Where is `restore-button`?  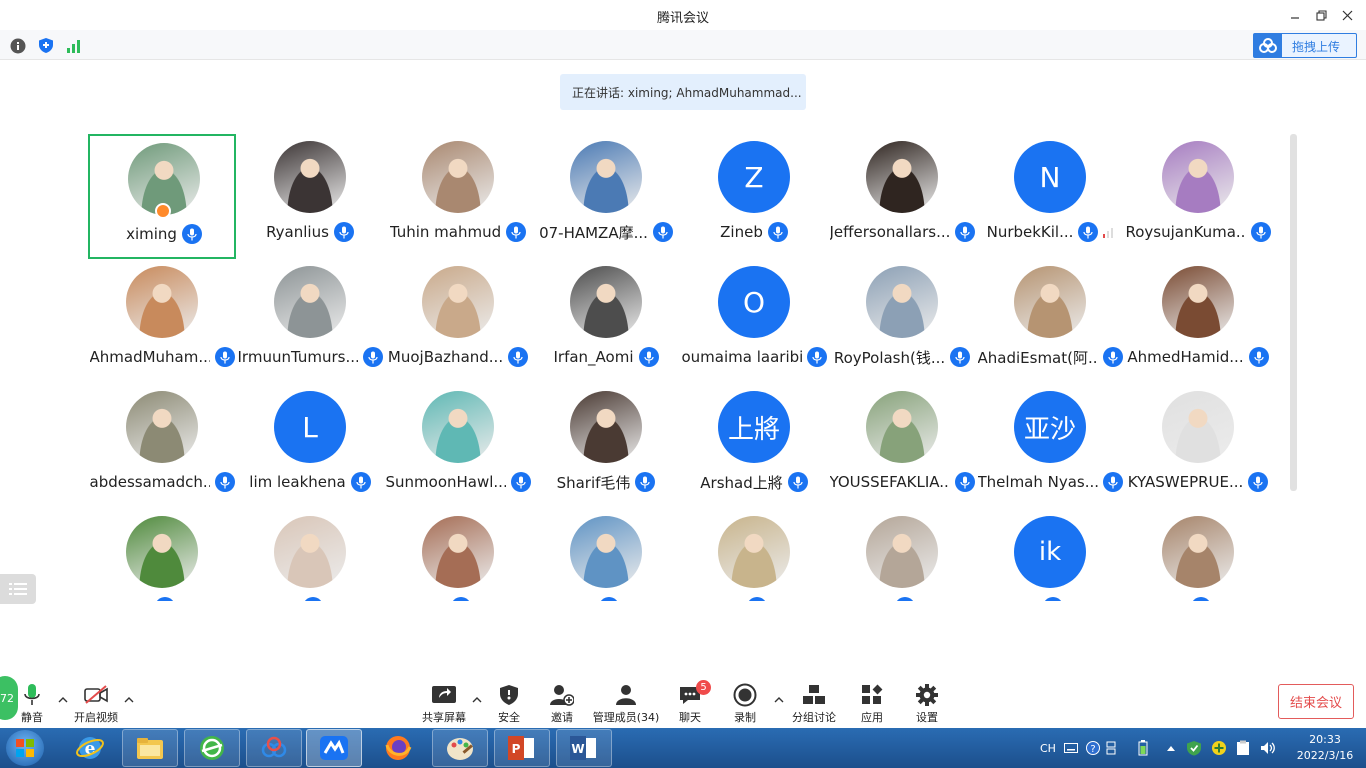
restore-button is located at coordinates (1321, 15).